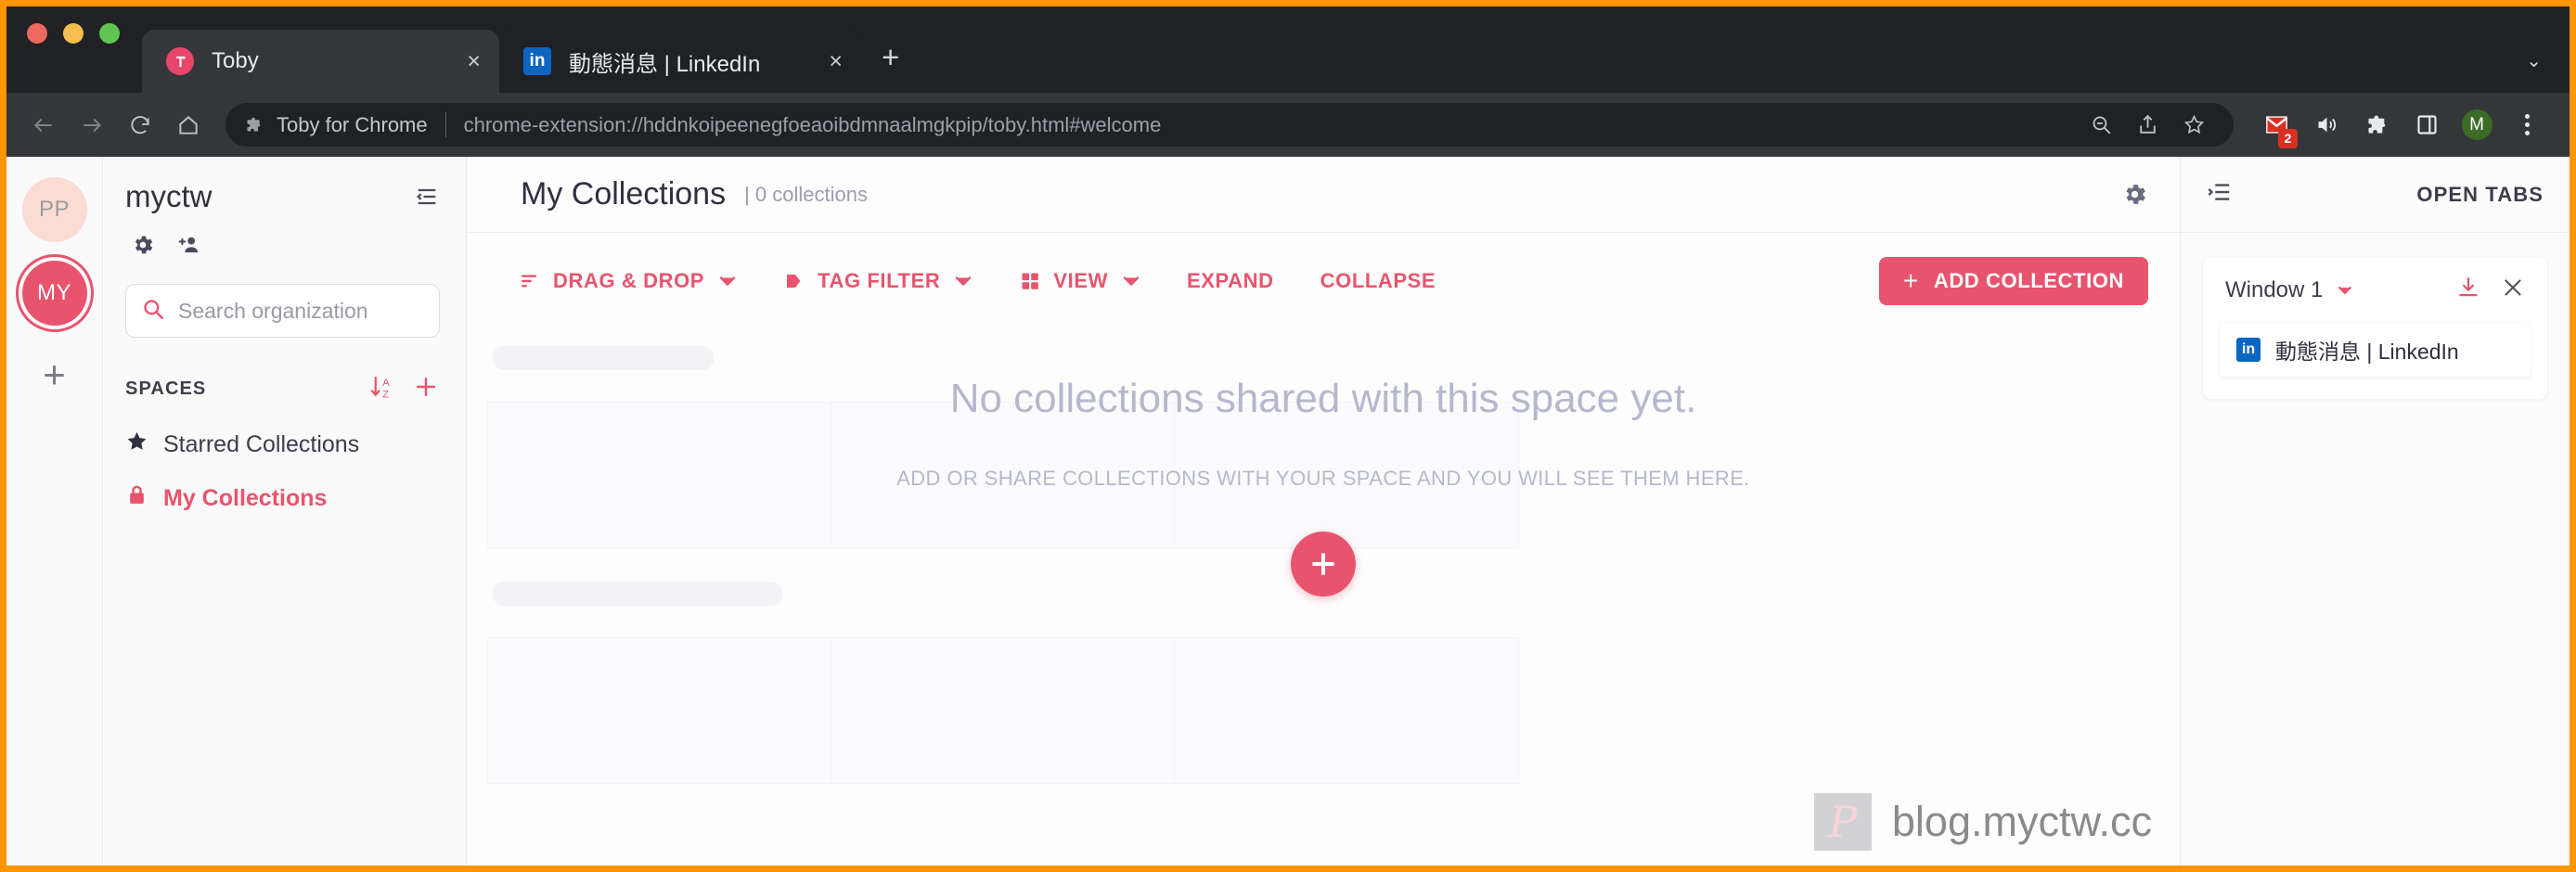 The image size is (2576, 872). I want to click on open-tabs-header: OPEN TABS, so click(2375, 195).